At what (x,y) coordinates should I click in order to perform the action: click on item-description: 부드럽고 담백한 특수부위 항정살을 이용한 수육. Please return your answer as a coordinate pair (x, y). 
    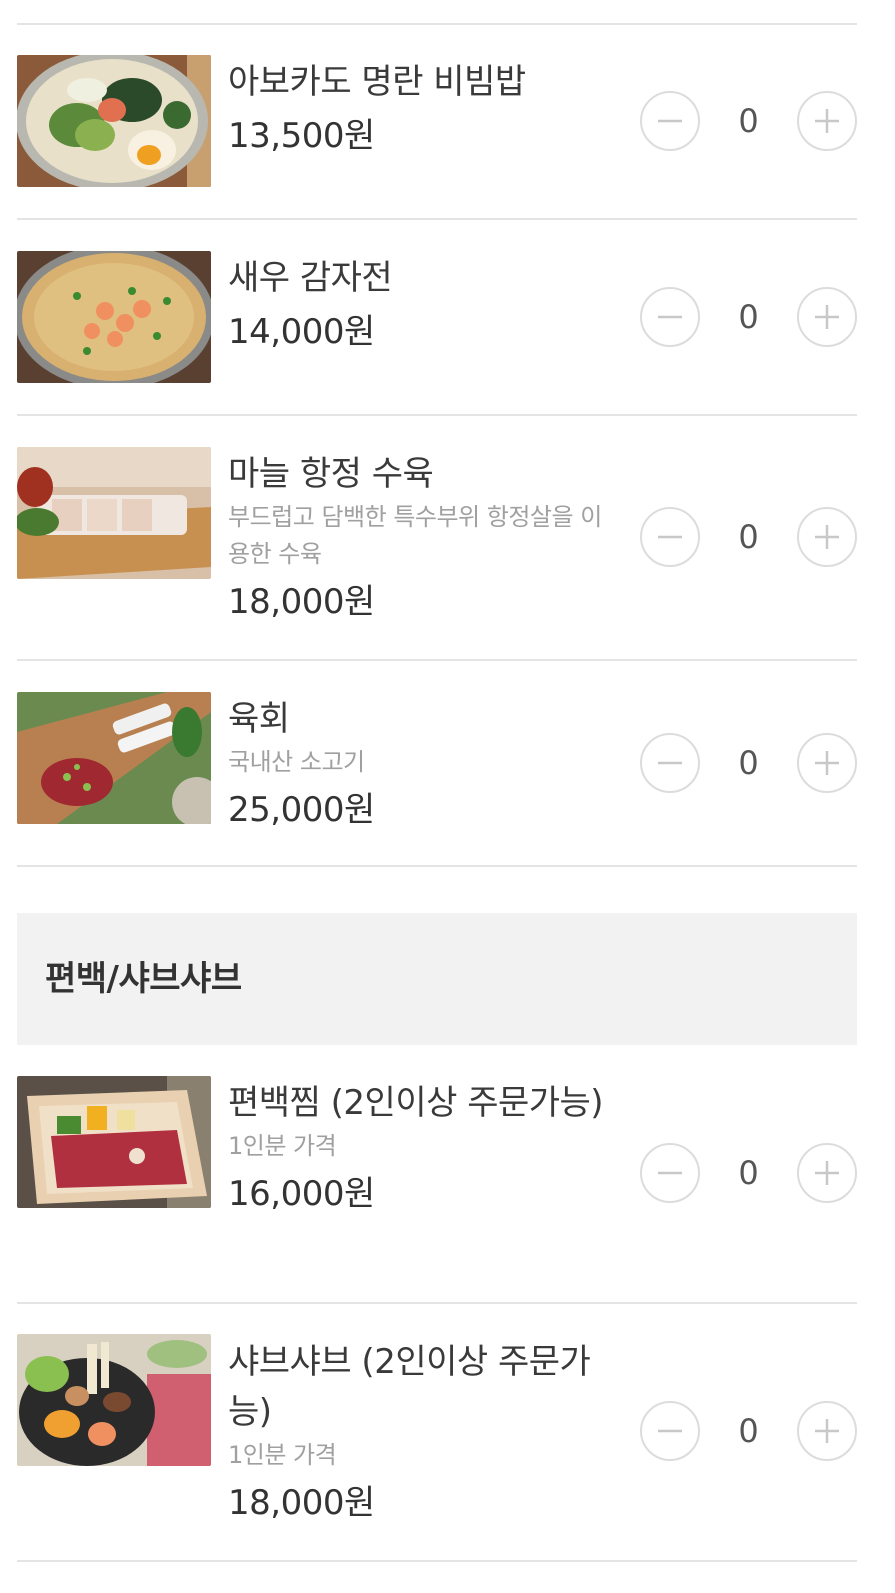
    Looking at the image, I should click on (415, 535).